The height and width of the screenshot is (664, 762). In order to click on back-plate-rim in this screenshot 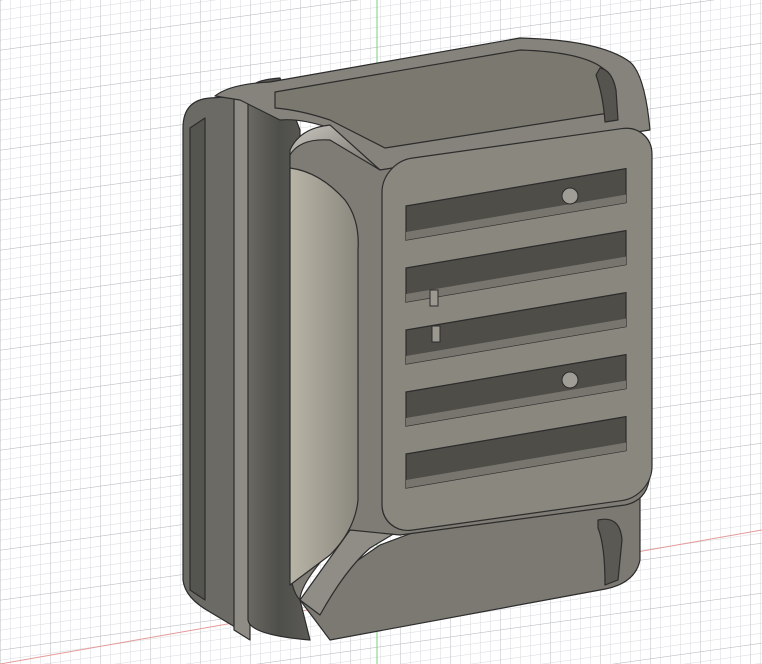, I will do `click(197, 359)`.